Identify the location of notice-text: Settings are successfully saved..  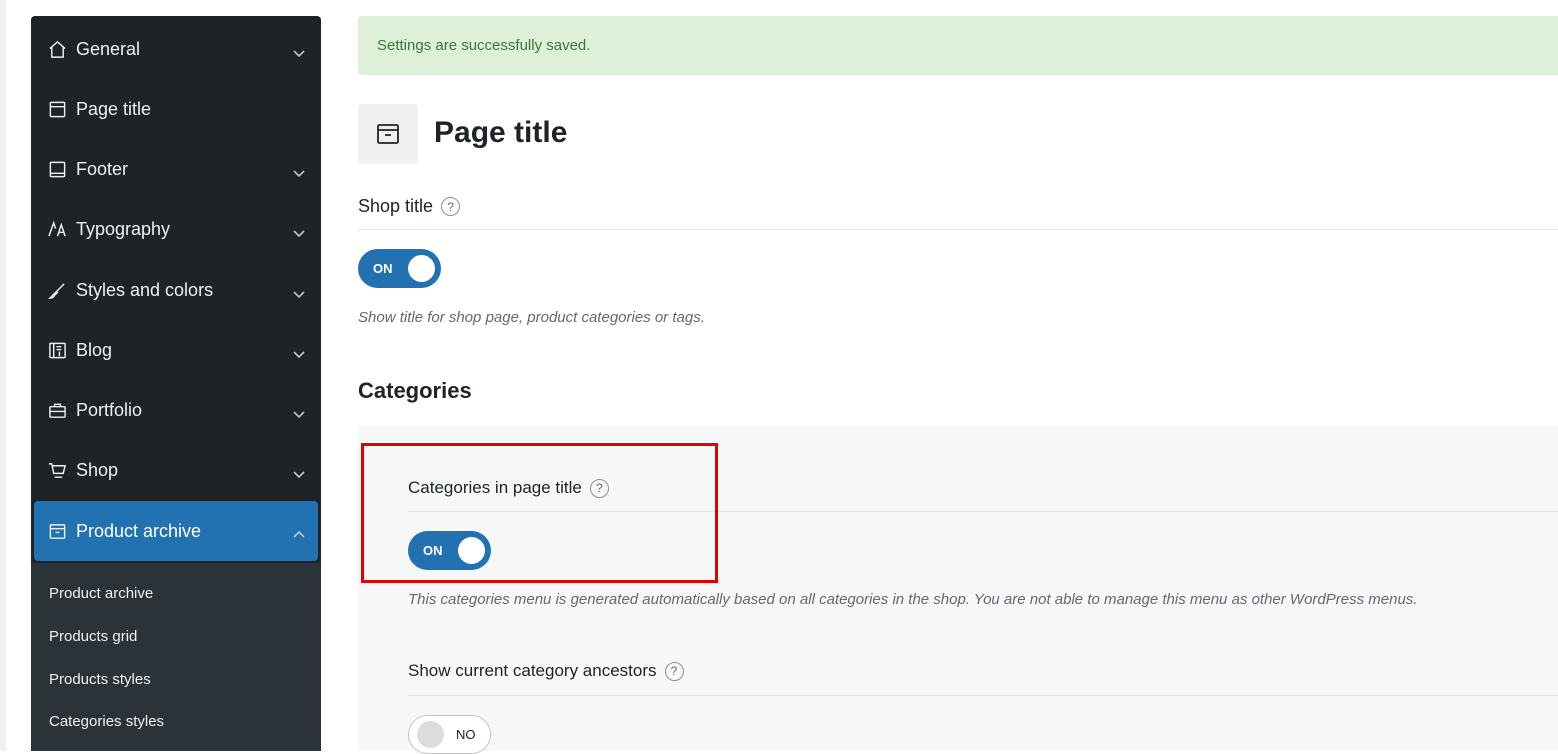
(484, 45).